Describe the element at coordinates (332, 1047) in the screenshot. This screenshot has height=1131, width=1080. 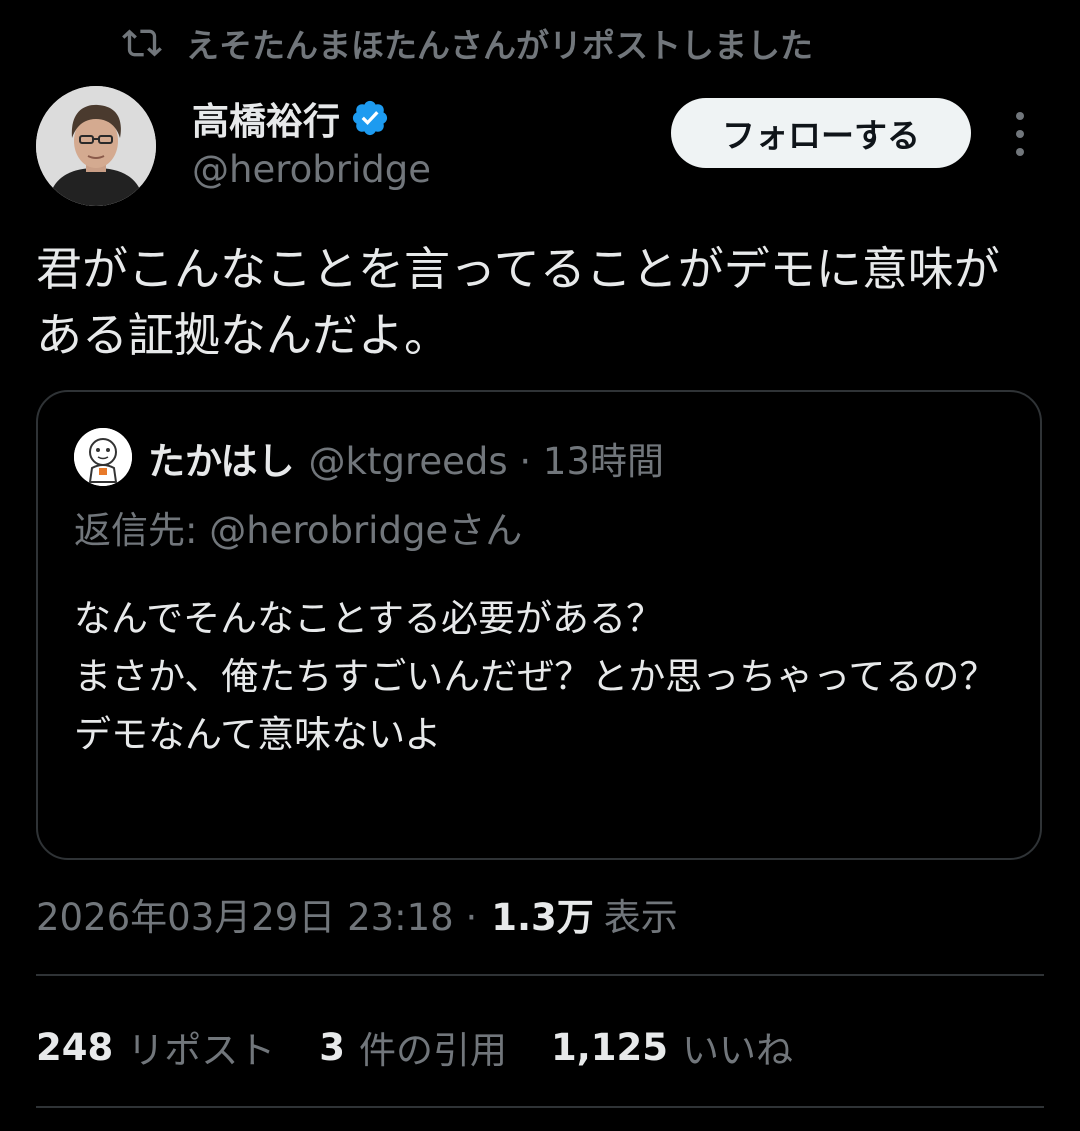
I see `stat-count: 3` at that location.